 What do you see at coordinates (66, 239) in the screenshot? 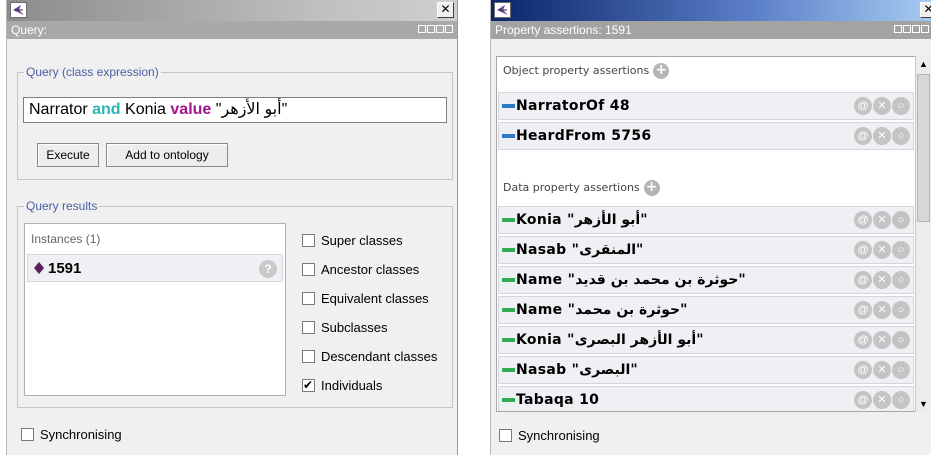
I see `instances-header: Instances (1)` at bounding box center [66, 239].